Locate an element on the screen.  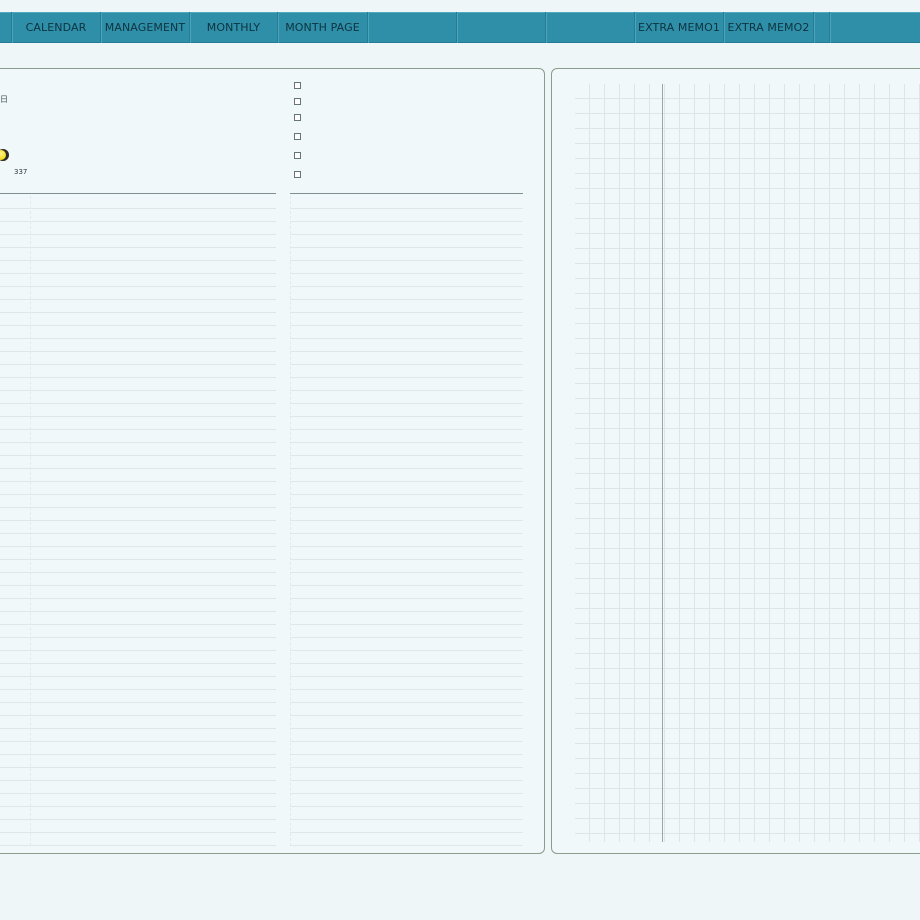
tab-label: MANAGEMENT is located at coordinates (145, 27).